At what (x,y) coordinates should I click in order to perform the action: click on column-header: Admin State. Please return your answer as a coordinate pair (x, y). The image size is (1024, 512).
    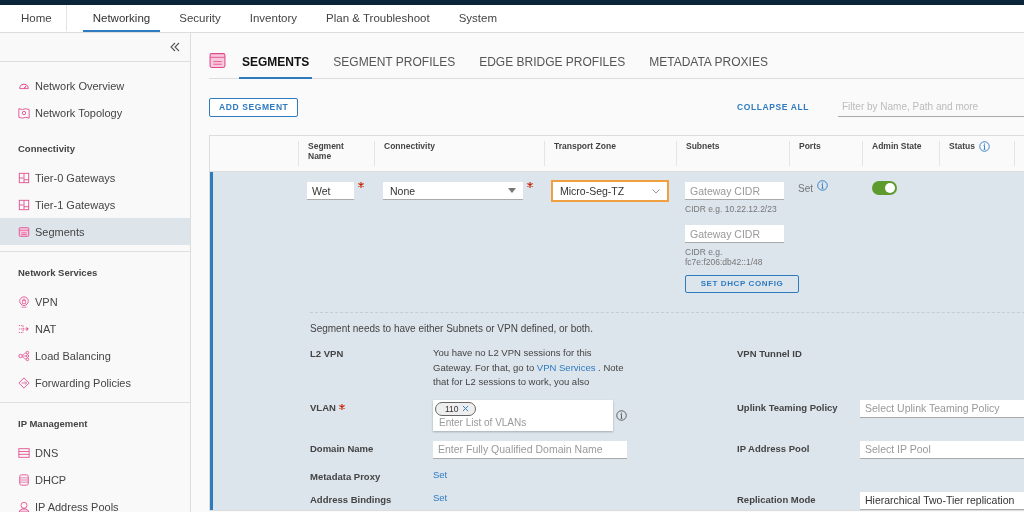
    Looking at the image, I should click on (897, 146).